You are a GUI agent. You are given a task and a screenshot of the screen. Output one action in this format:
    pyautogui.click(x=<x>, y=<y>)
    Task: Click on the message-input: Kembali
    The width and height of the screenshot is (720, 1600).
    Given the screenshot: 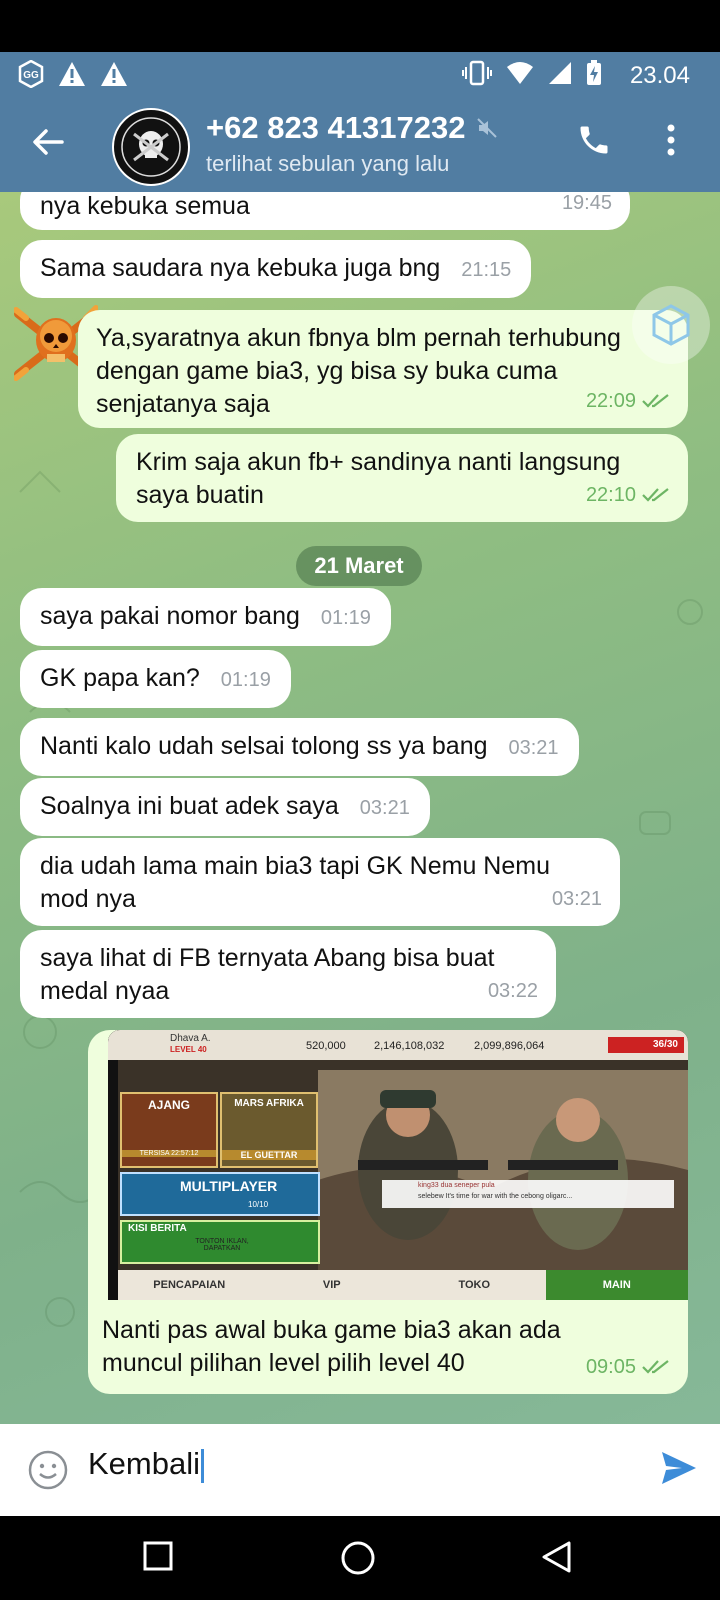 What is the action you would take?
    pyautogui.click(x=146, y=1464)
    